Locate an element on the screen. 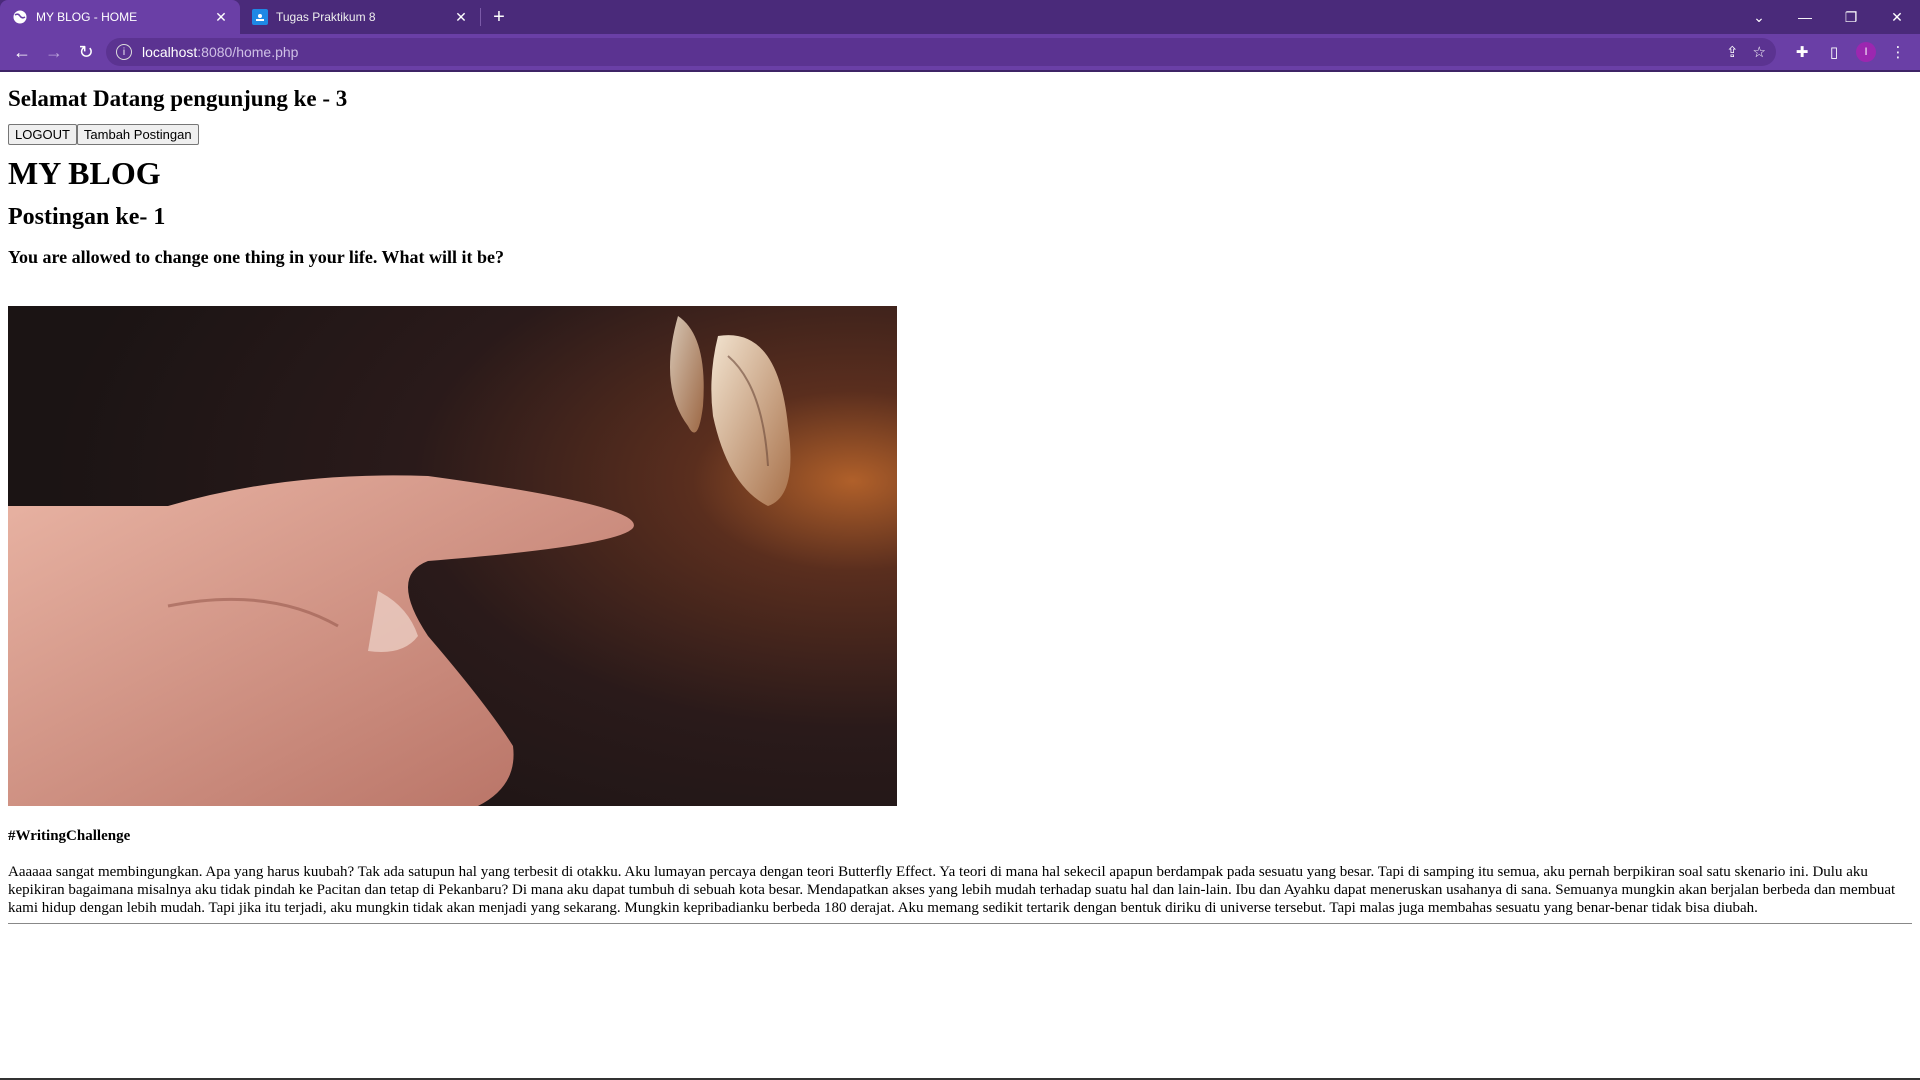 The image size is (1920, 1080). back-icon: ← is located at coordinates (22, 52).